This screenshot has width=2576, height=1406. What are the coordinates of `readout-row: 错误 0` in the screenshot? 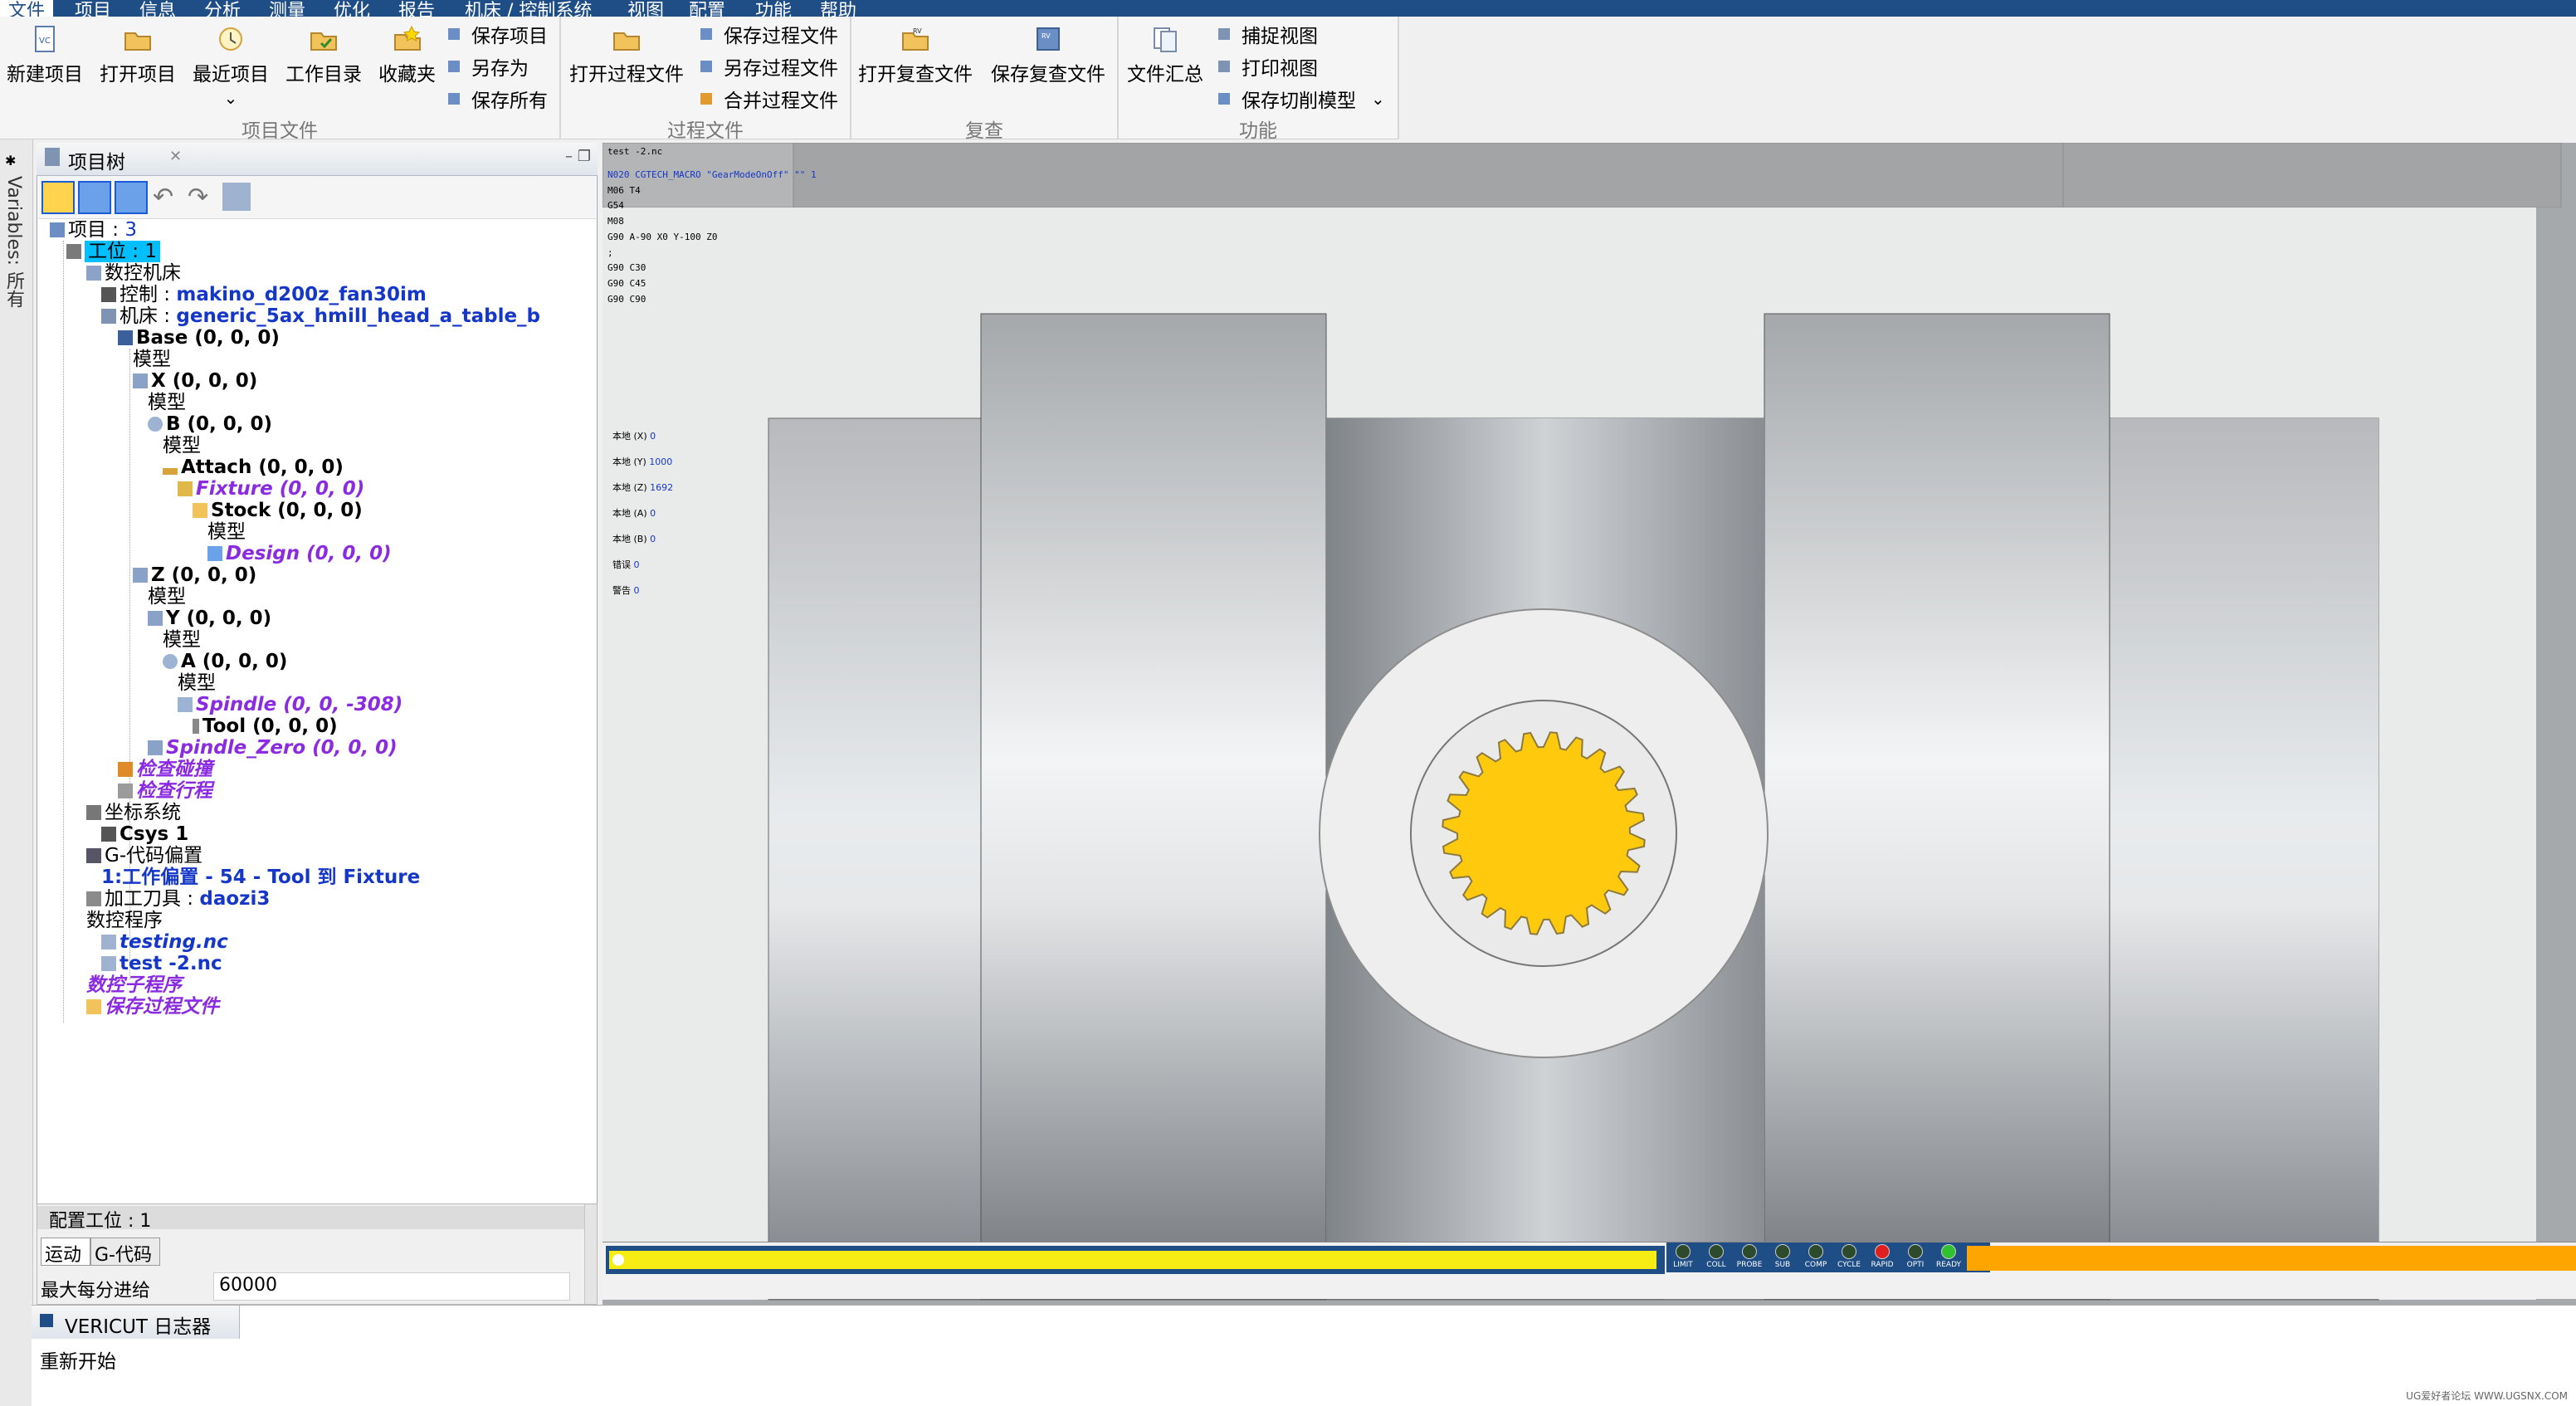 It's located at (642, 565).